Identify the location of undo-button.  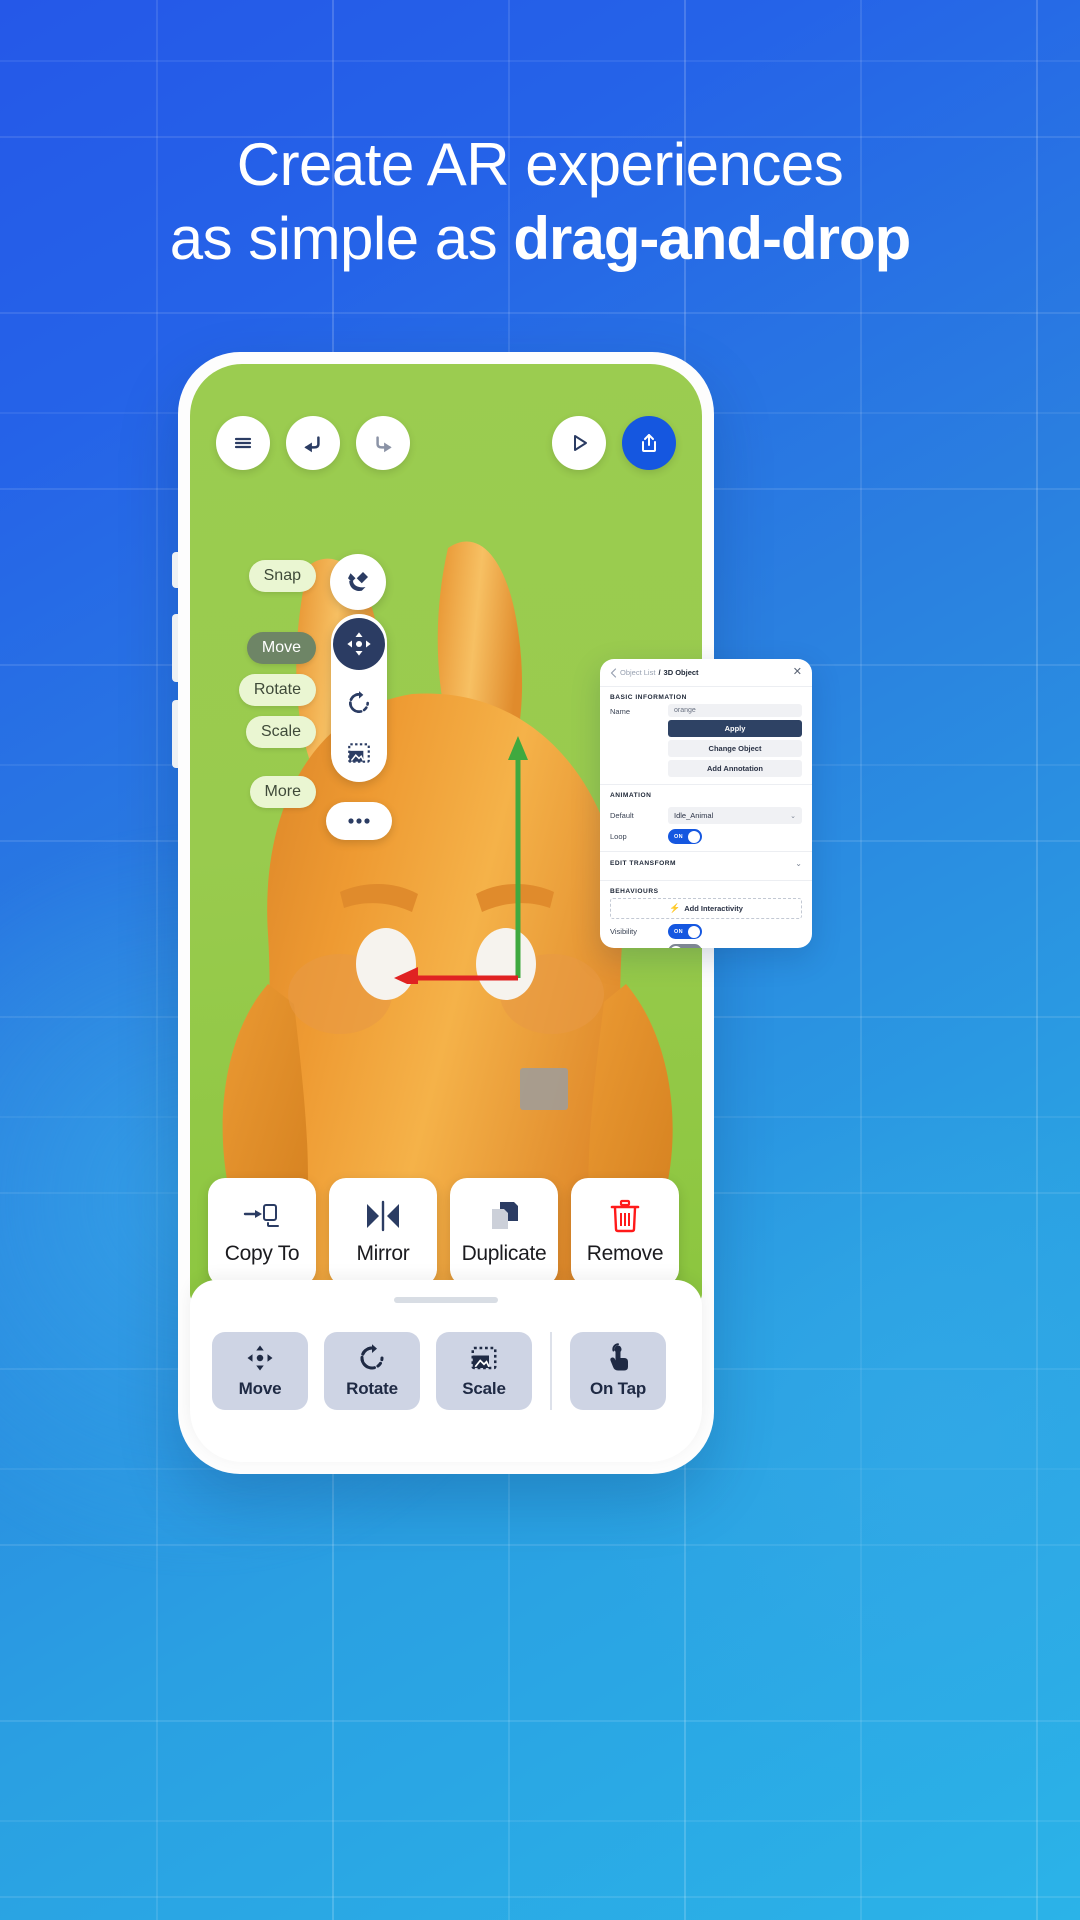
(313, 443).